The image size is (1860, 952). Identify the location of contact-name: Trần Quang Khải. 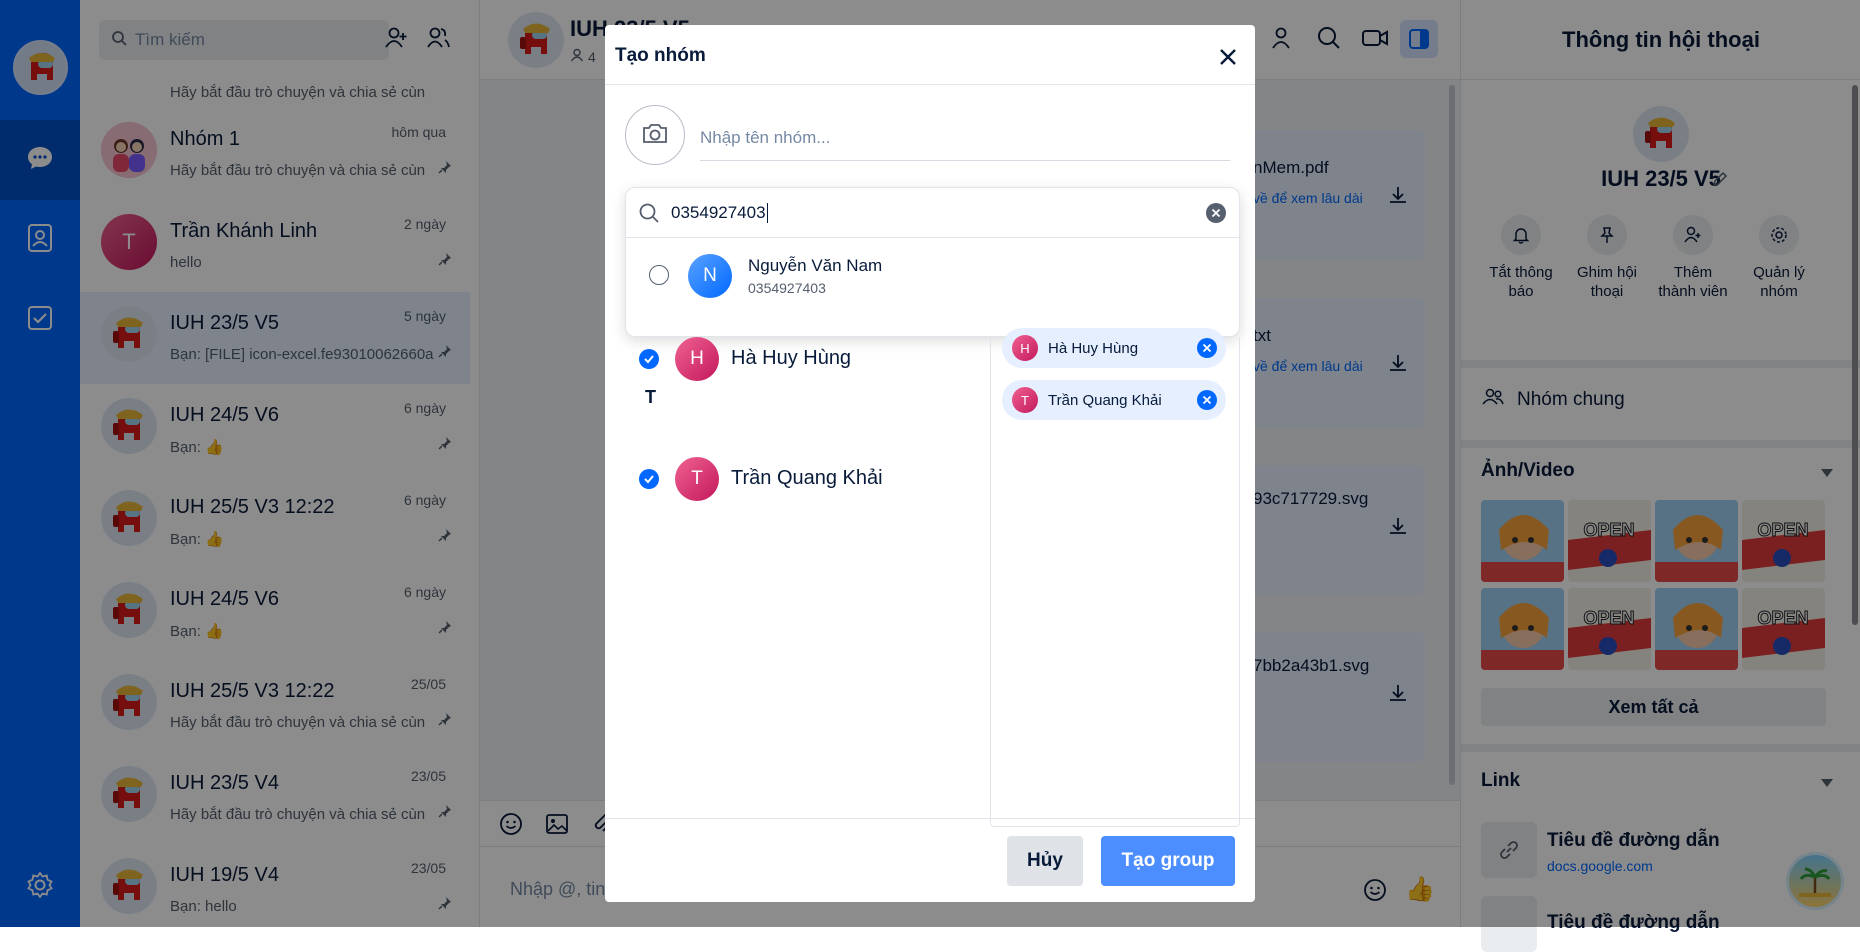
(807, 478).